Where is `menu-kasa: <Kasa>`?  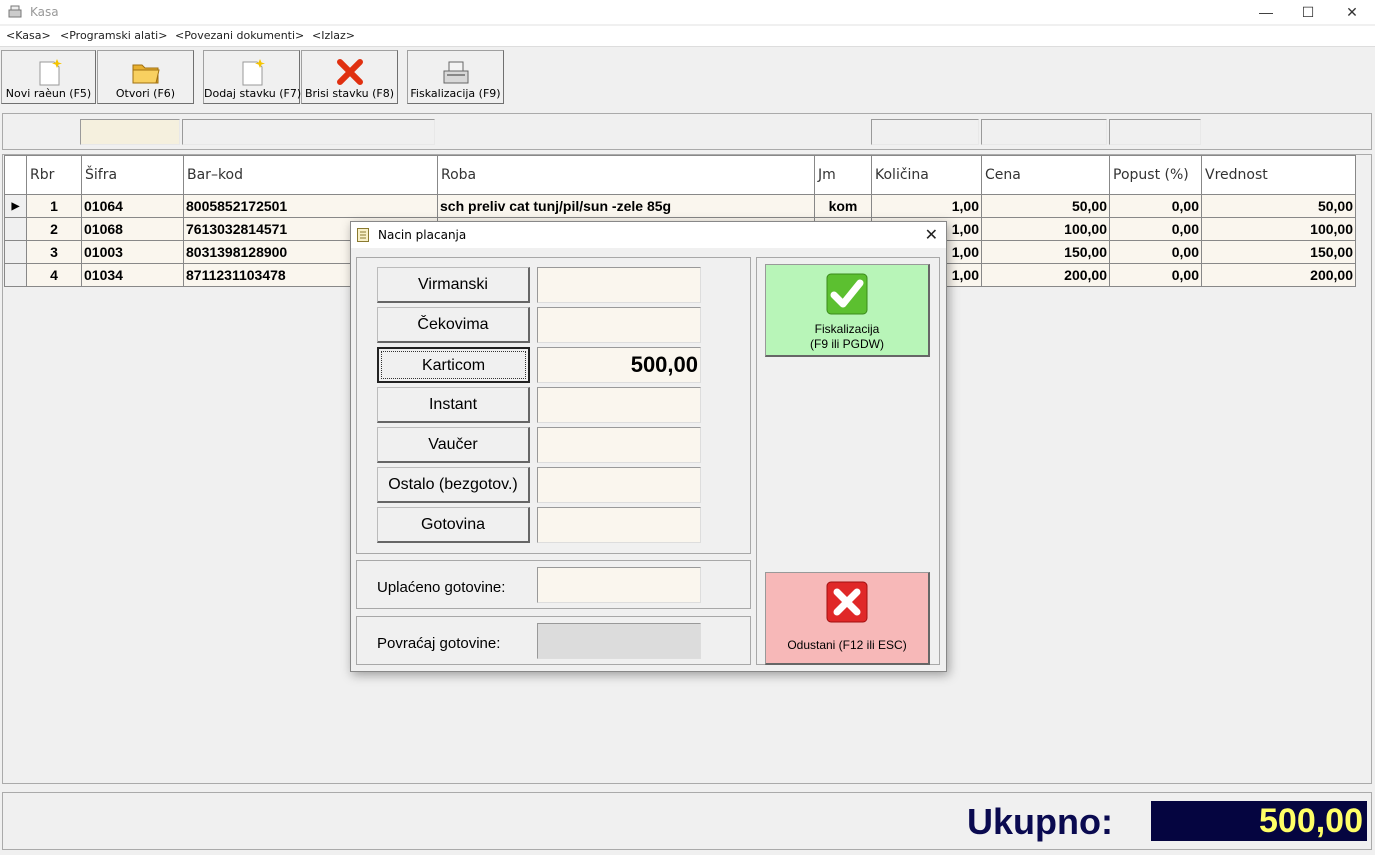 menu-kasa: <Kasa> is located at coordinates (28, 35).